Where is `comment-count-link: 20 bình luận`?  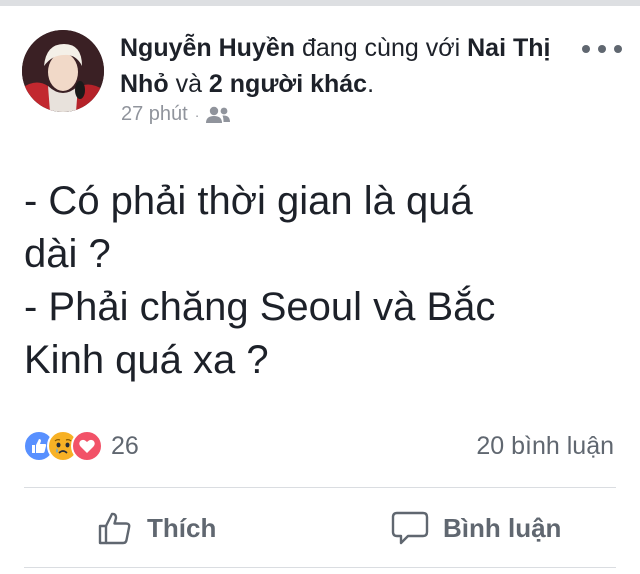
comment-count-link: 20 bình luận is located at coordinates (545, 446).